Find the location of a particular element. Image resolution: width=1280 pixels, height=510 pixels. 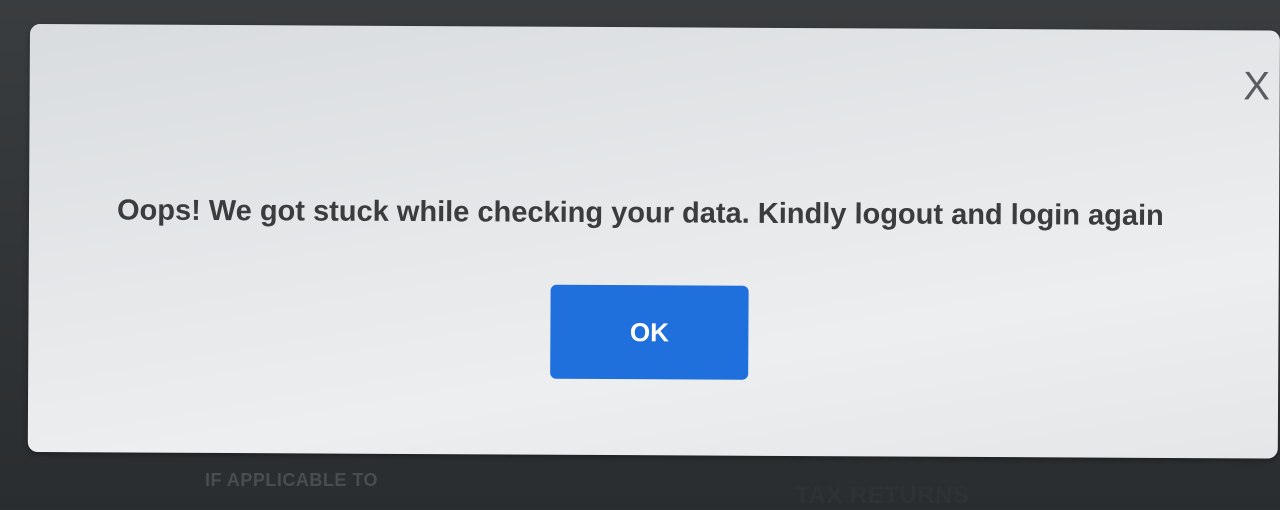

ok-button: OK is located at coordinates (649, 332).